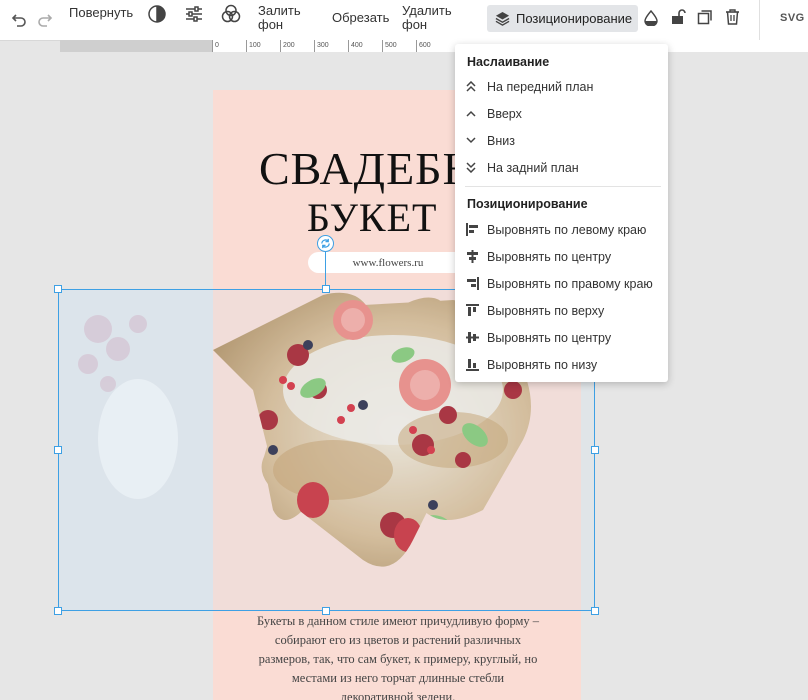 This screenshot has width=808, height=700. Describe the element at coordinates (231, 14) in the screenshot. I see `filters-icon` at that location.